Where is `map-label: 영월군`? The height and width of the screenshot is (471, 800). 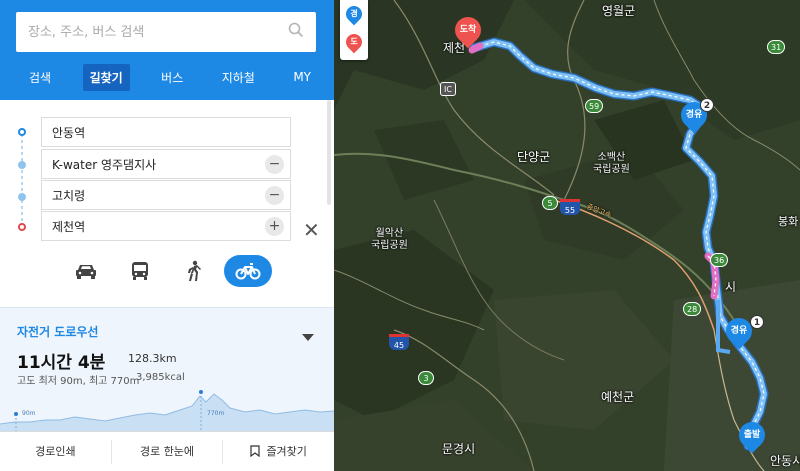
map-label: 영월군 is located at coordinates (619, 11).